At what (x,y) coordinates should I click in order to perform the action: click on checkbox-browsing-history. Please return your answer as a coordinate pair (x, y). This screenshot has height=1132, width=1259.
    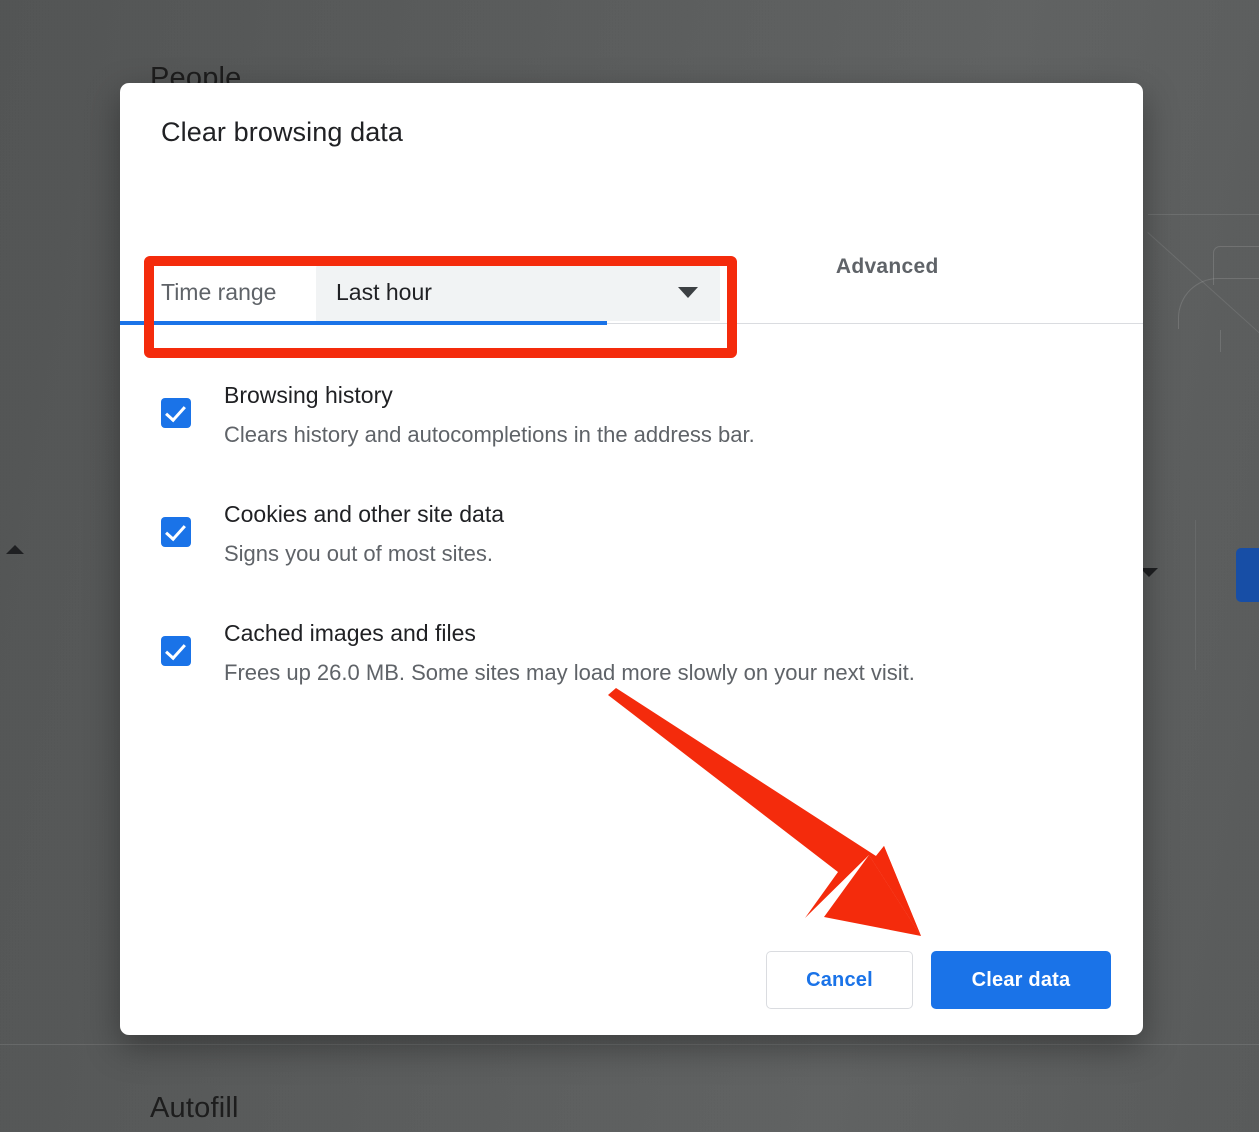
    Looking at the image, I should click on (176, 413).